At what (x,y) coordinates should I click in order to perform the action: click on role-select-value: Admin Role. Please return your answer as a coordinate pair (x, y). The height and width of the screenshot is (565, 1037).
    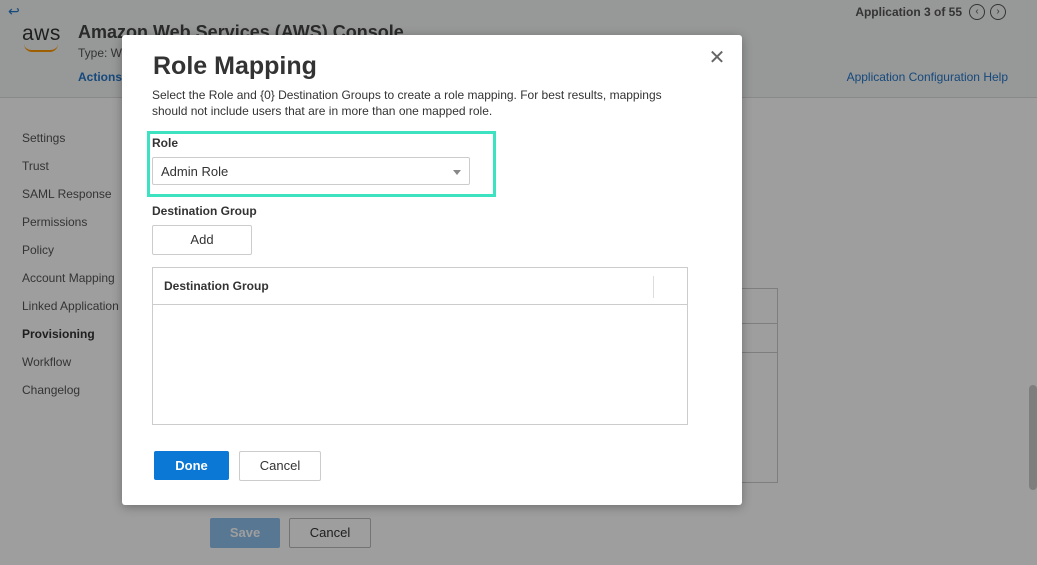
    Looking at the image, I should click on (195, 171).